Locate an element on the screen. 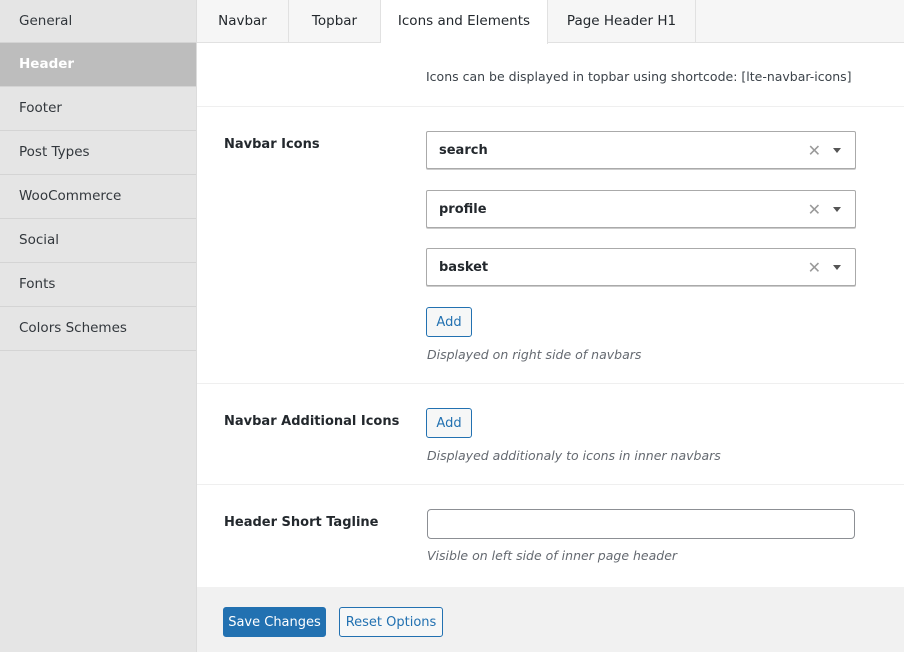 The height and width of the screenshot is (652, 904). reset-options-button: Reset Options is located at coordinates (391, 622).